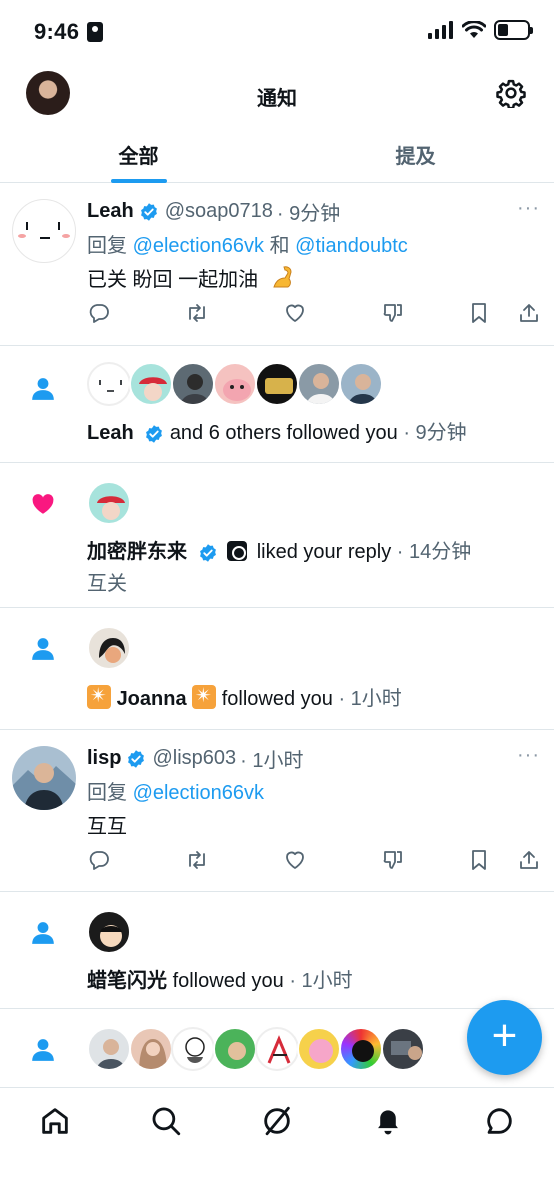 The height and width of the screenshot is (1199, 554). I want to click on notification-text: Joanna followed you · 1小时, so click(244, 696).